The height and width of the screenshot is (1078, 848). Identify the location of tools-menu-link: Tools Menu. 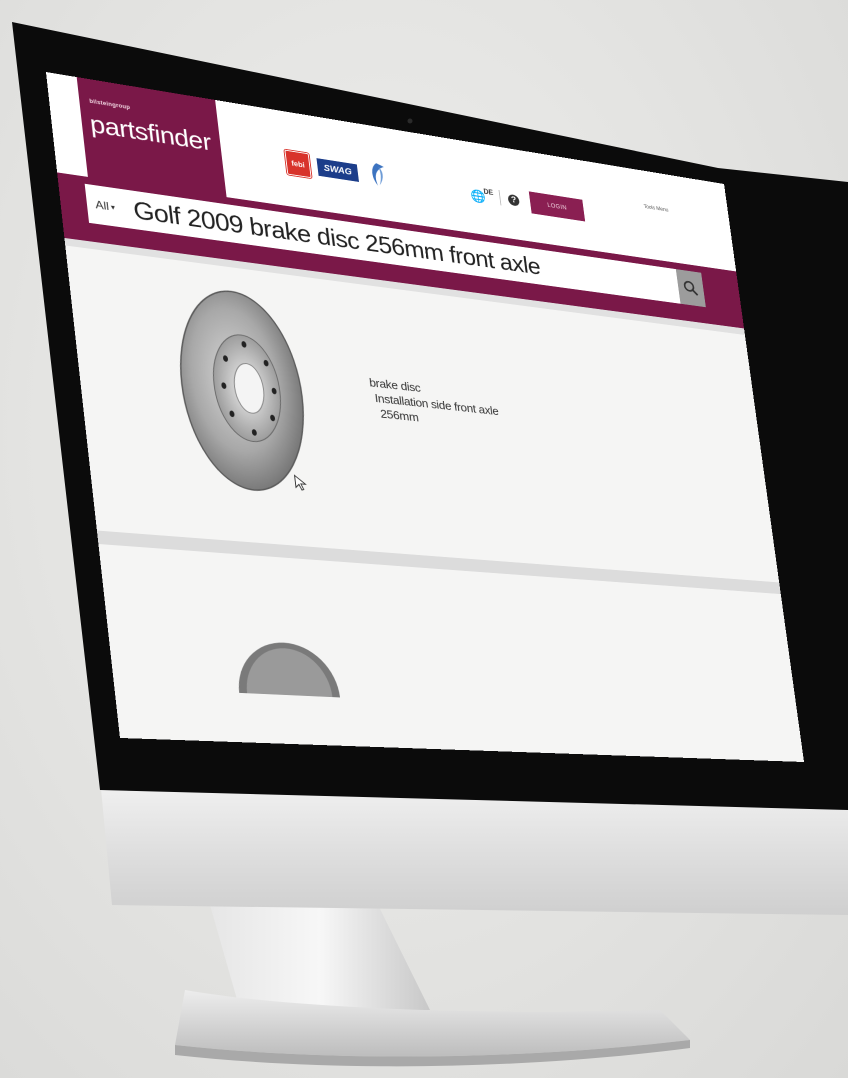
(656, 209).